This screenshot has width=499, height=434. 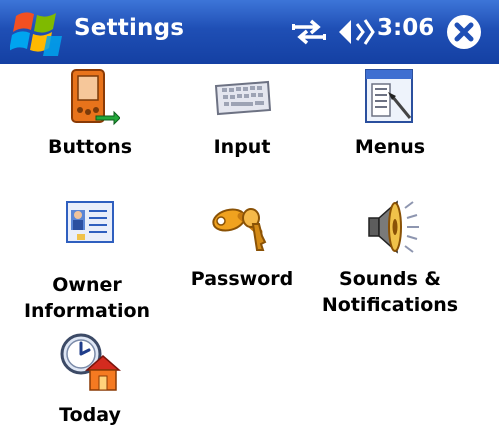 I want to click on settings-item-label: Password, so click(x=242, y=279).